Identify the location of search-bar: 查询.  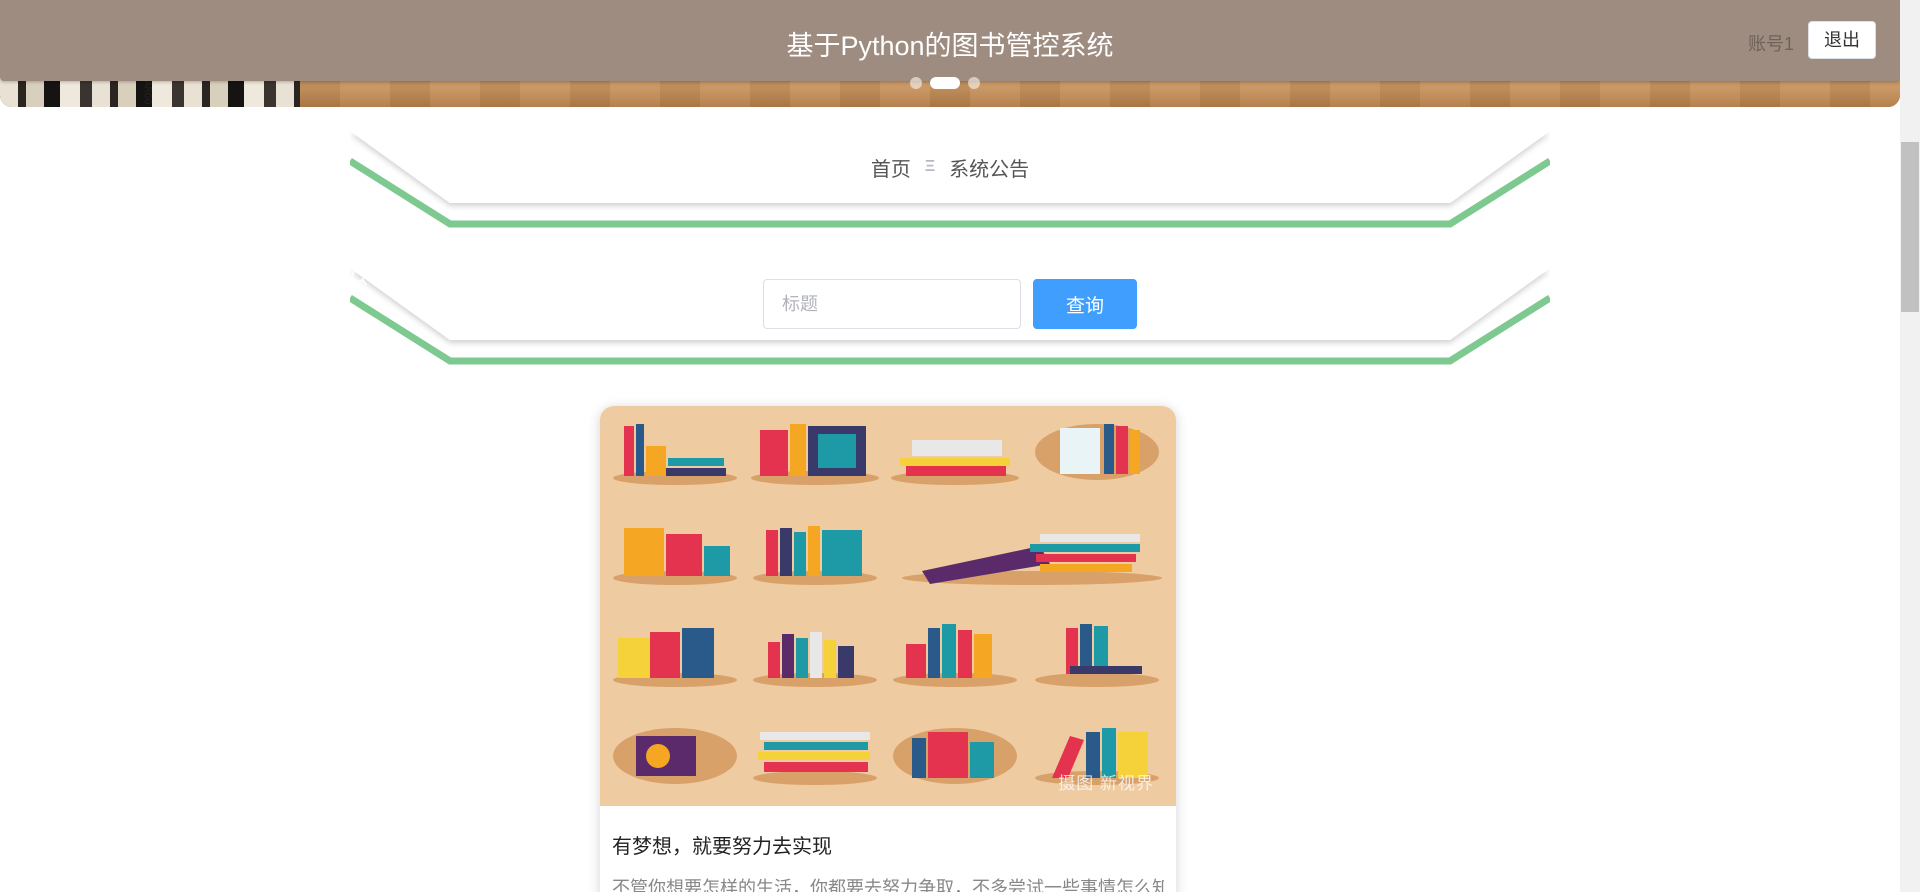
(950, 304).